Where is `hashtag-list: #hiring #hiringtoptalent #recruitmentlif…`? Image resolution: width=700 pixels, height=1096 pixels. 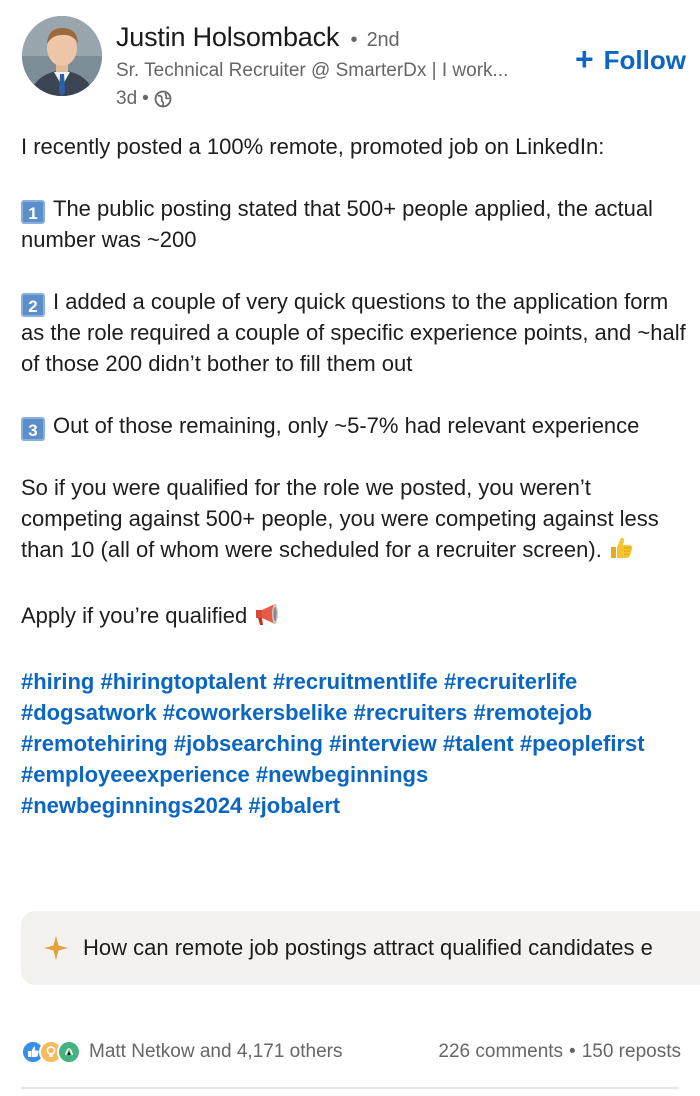 hashtag-list: #hiring #hiringtoptalent #recruitmentlif… is located at coordinates (356, 743).